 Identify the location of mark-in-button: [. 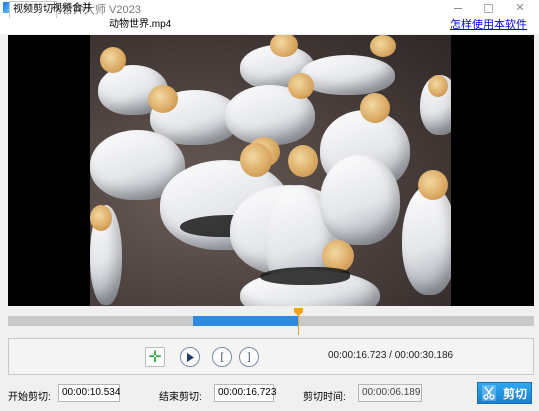
(222, 357).